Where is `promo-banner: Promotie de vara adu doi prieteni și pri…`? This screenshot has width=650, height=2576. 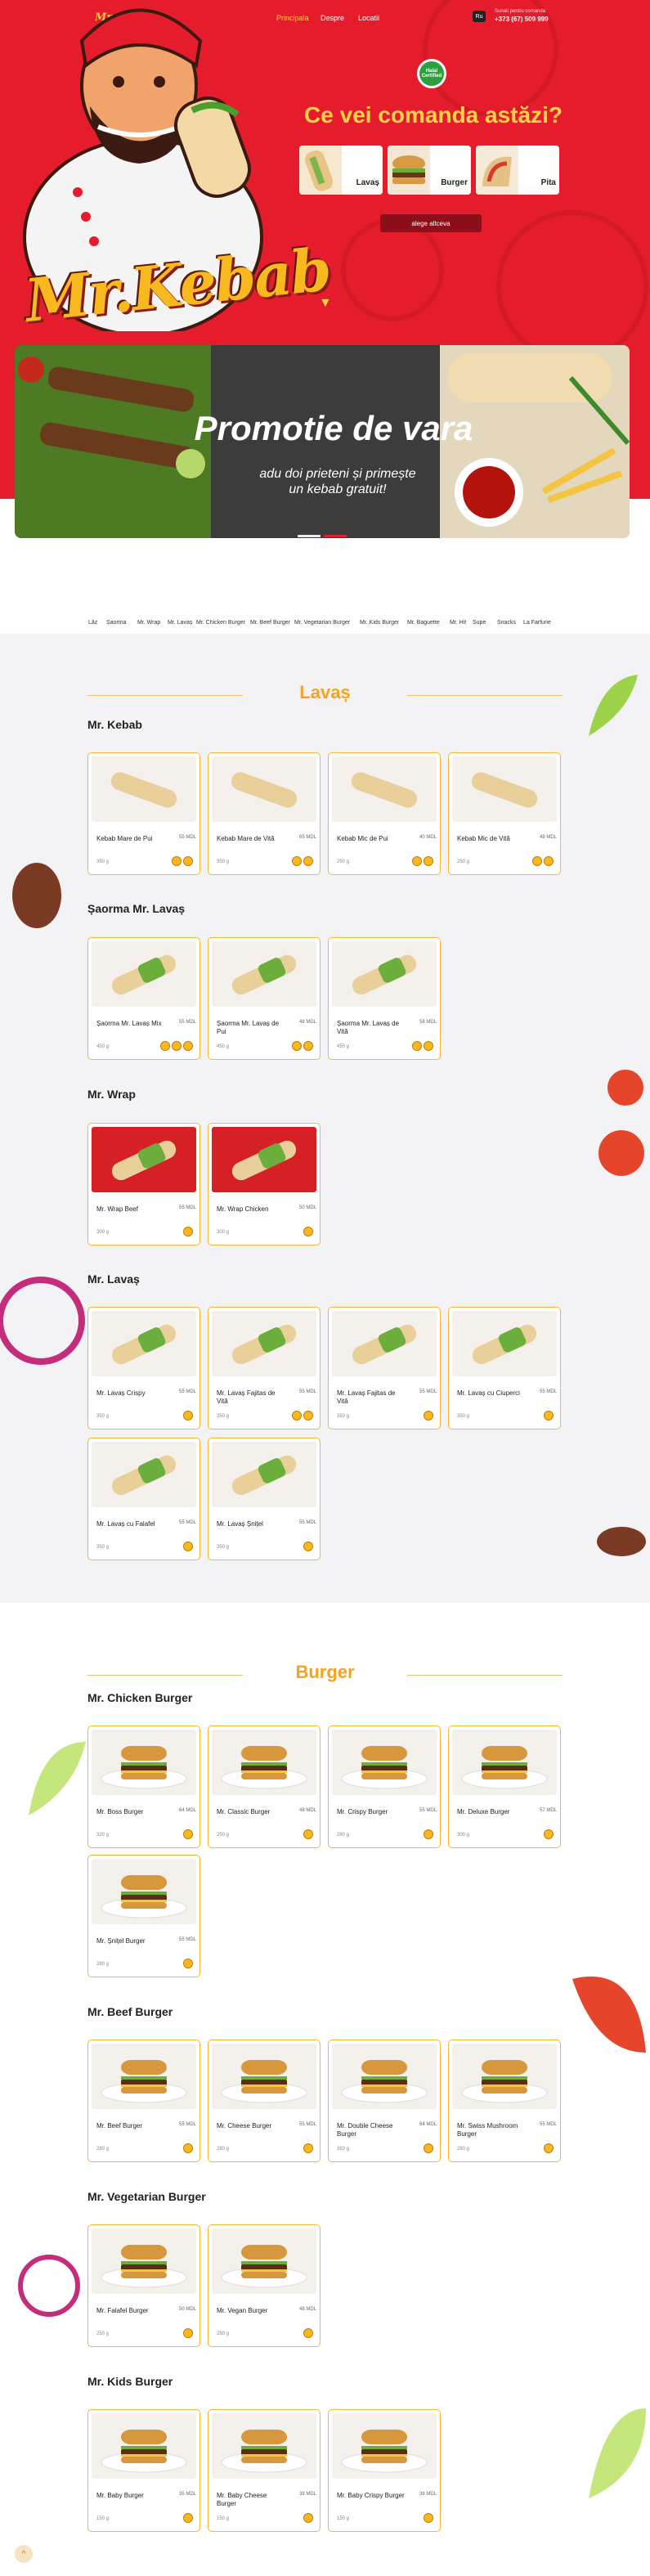
promo-banner: Promotie de vara adu doi prieteni și pri… is located at coordinates (323, 442).